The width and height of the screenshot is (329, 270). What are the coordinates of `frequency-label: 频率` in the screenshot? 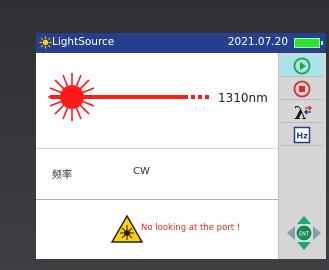 It's located at (62, 175).